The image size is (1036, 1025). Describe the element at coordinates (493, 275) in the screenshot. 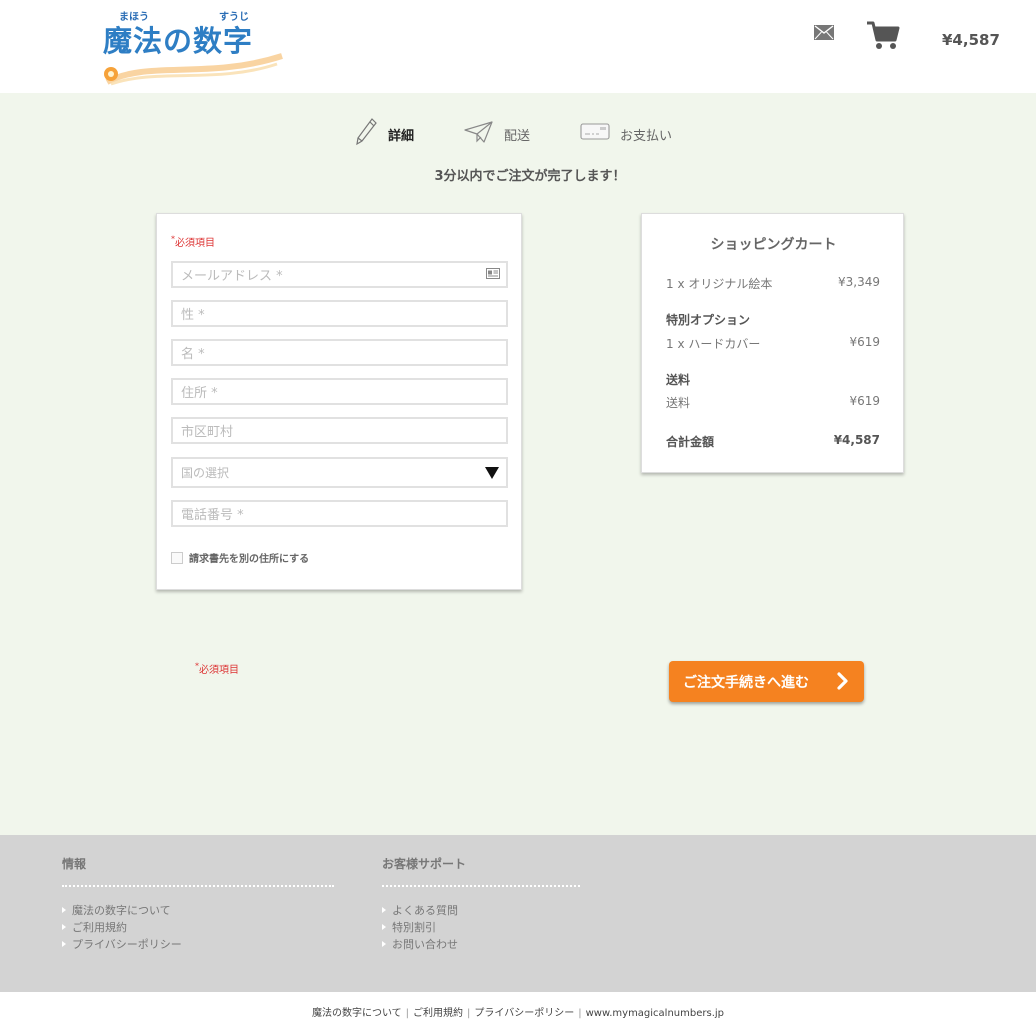

I see `contact-card-icon` at that location.